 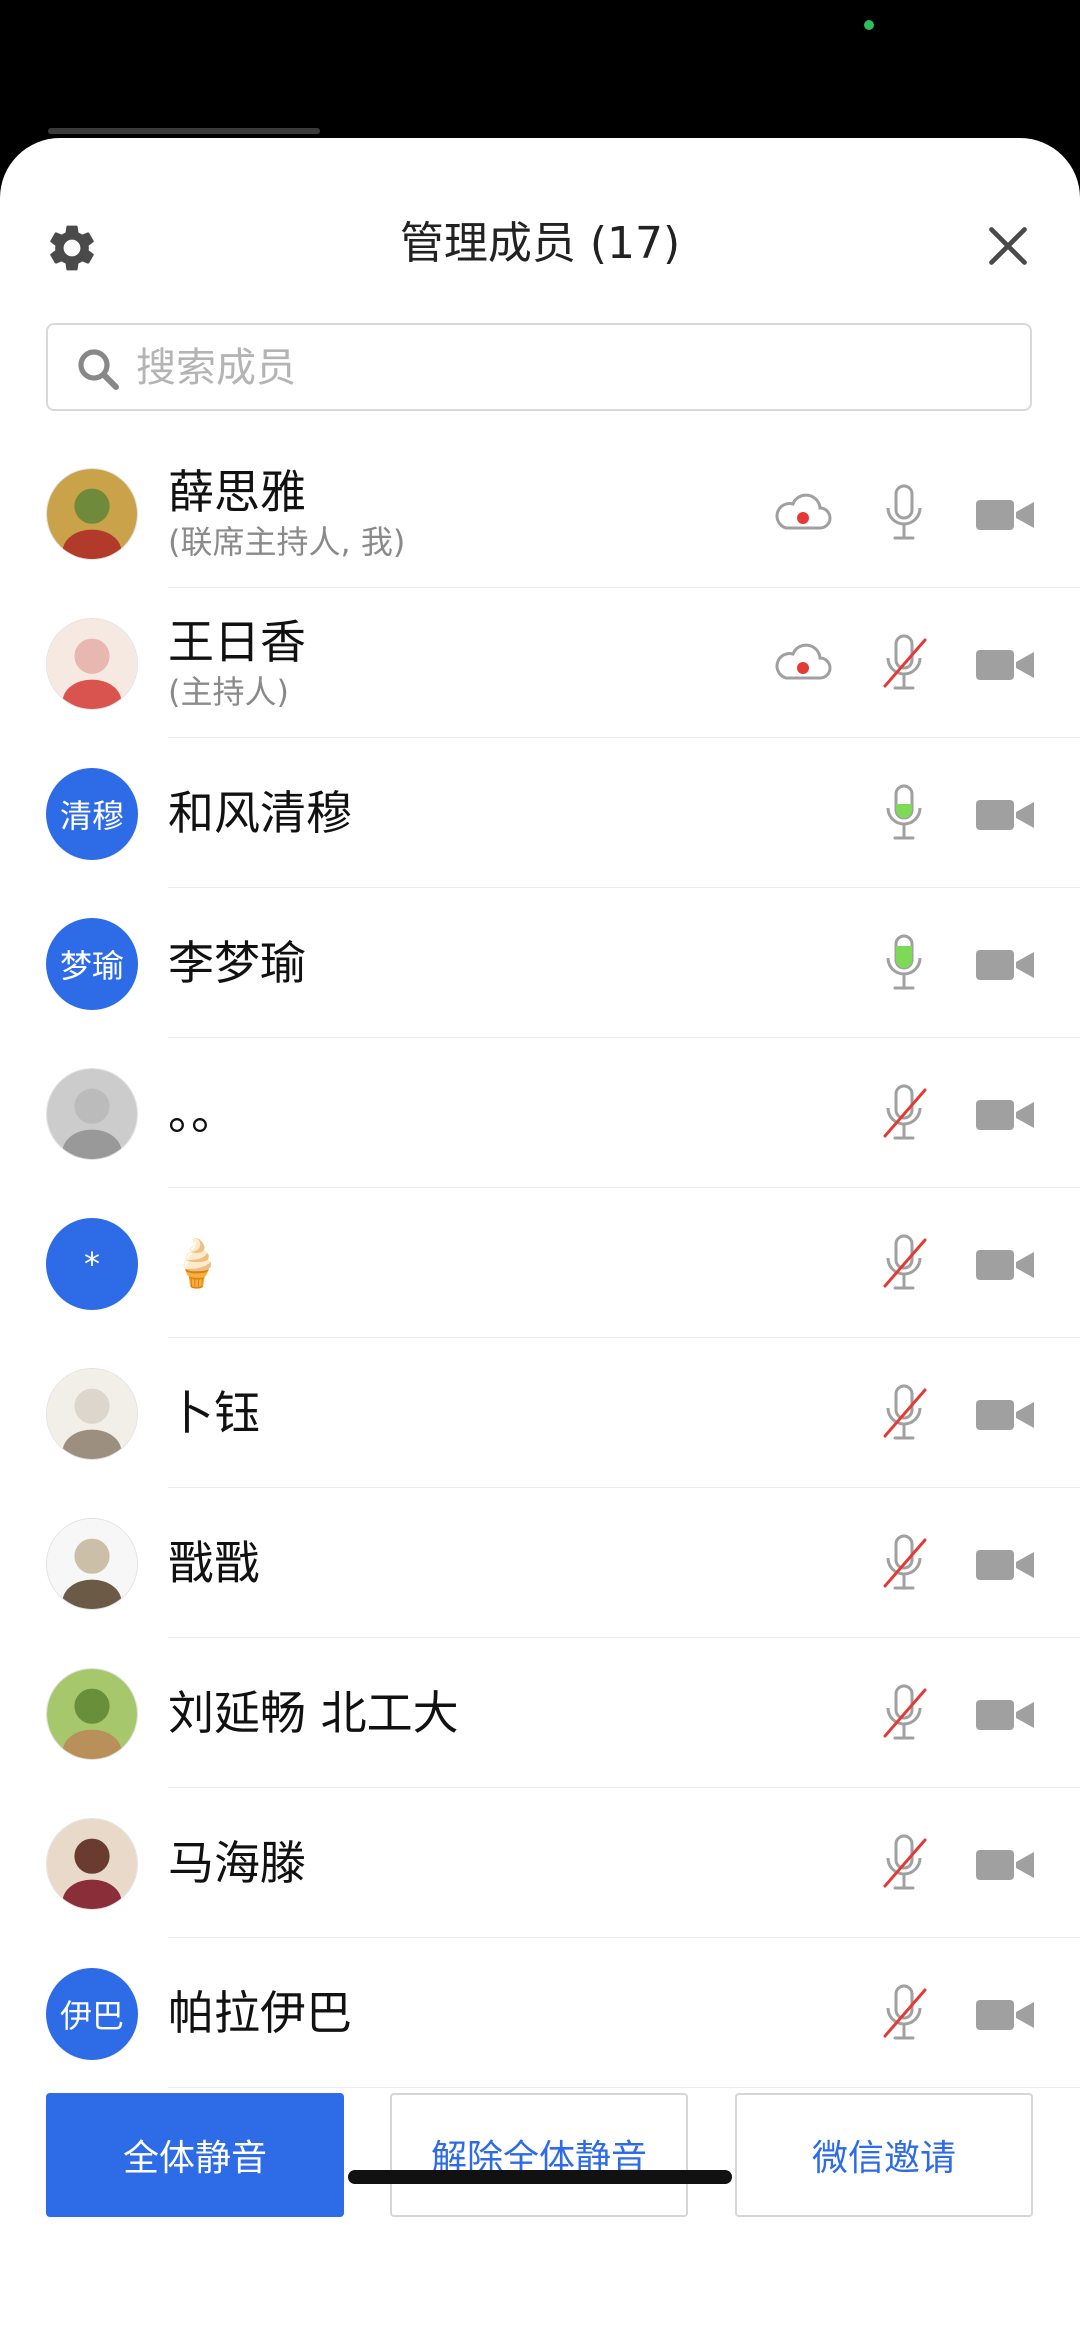 I want to click on camera-indicator-dot, so click(x=869, y=25).